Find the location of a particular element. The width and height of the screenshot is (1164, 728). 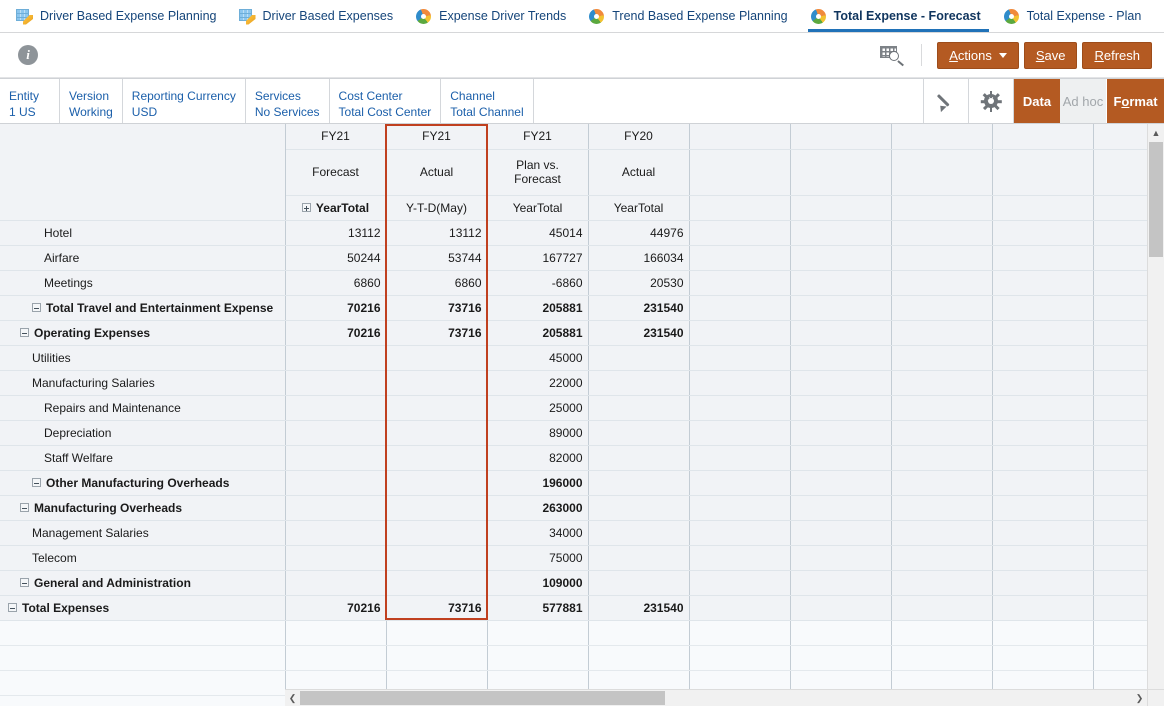

tab-total-expense-plan: Total Expense - Plan is located at coordinates (1075, 16).